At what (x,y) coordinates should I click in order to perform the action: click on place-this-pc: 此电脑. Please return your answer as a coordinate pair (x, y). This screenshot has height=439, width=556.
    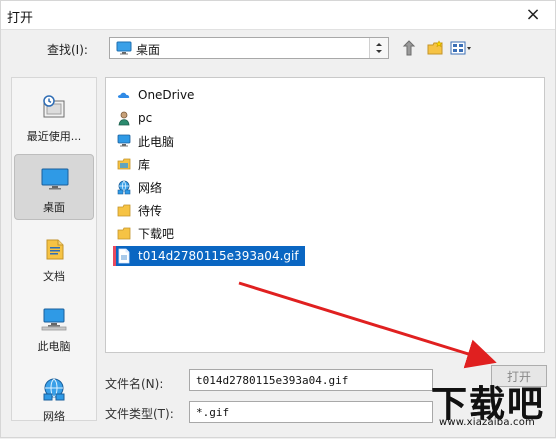
    Looking at the image, I should click on (54, 327).